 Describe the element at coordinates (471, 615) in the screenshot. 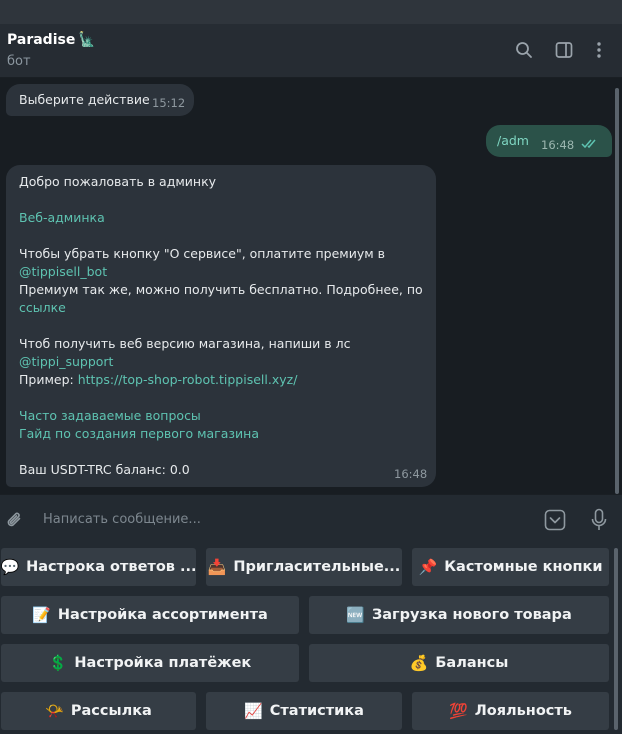

I see `button-label: Загрузка нового товара` at that location.